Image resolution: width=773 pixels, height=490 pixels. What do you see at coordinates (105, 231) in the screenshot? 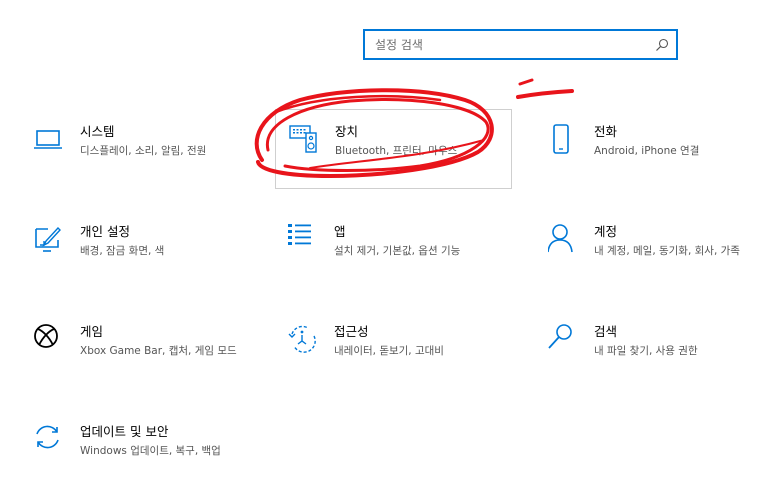
I see `tile-title: 개인 설정` at bounding box center [105, 231].